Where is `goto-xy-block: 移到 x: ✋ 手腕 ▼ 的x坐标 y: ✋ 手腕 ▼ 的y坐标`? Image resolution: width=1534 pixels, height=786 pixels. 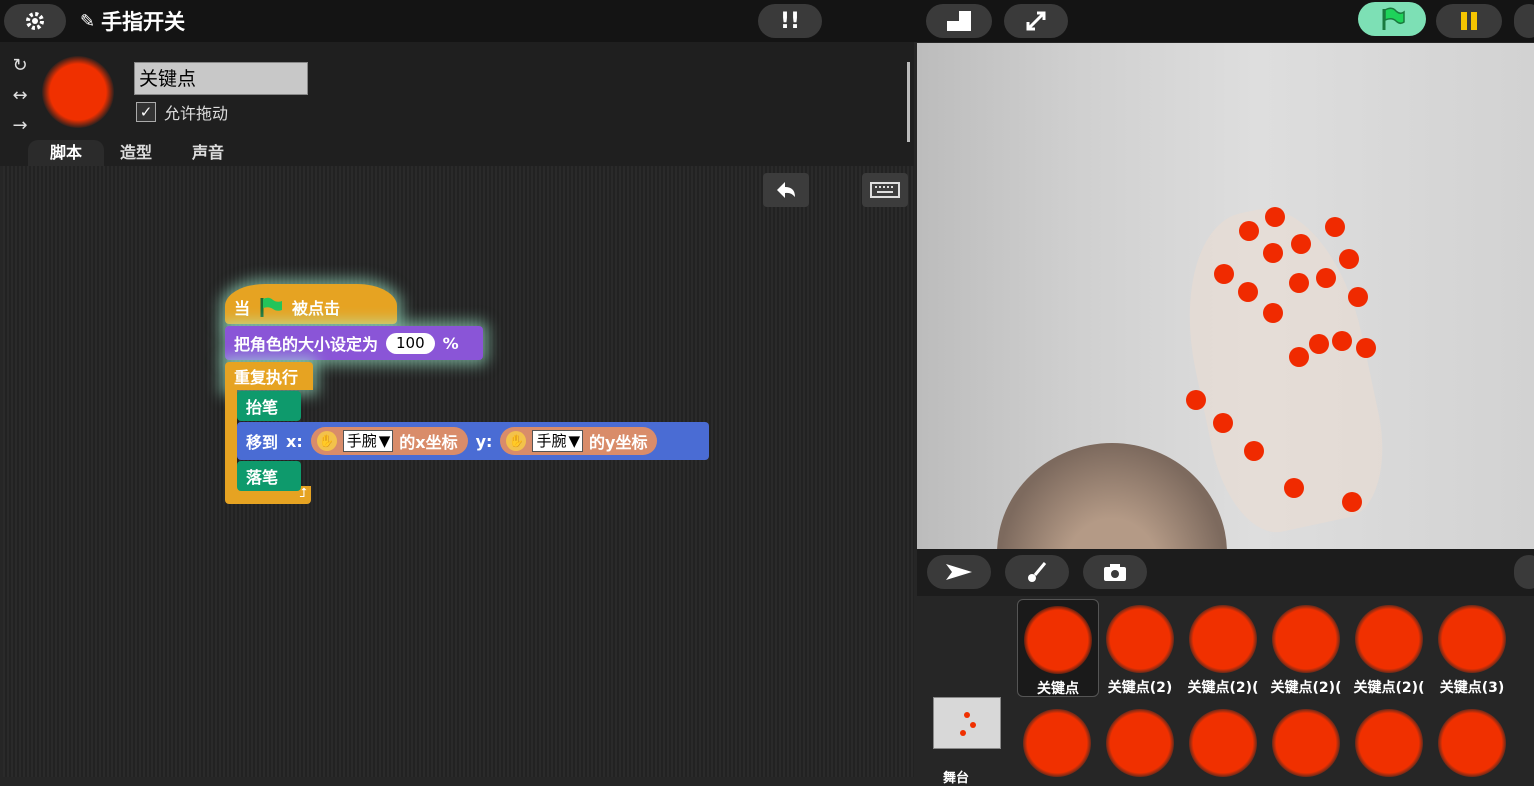
goto-xy-block: 移到 x: ✋ 手腕 ▼ 的x坐标 y: ✋ 手腕 ▼ 的y坐标 is located at coordinates (473, 441).